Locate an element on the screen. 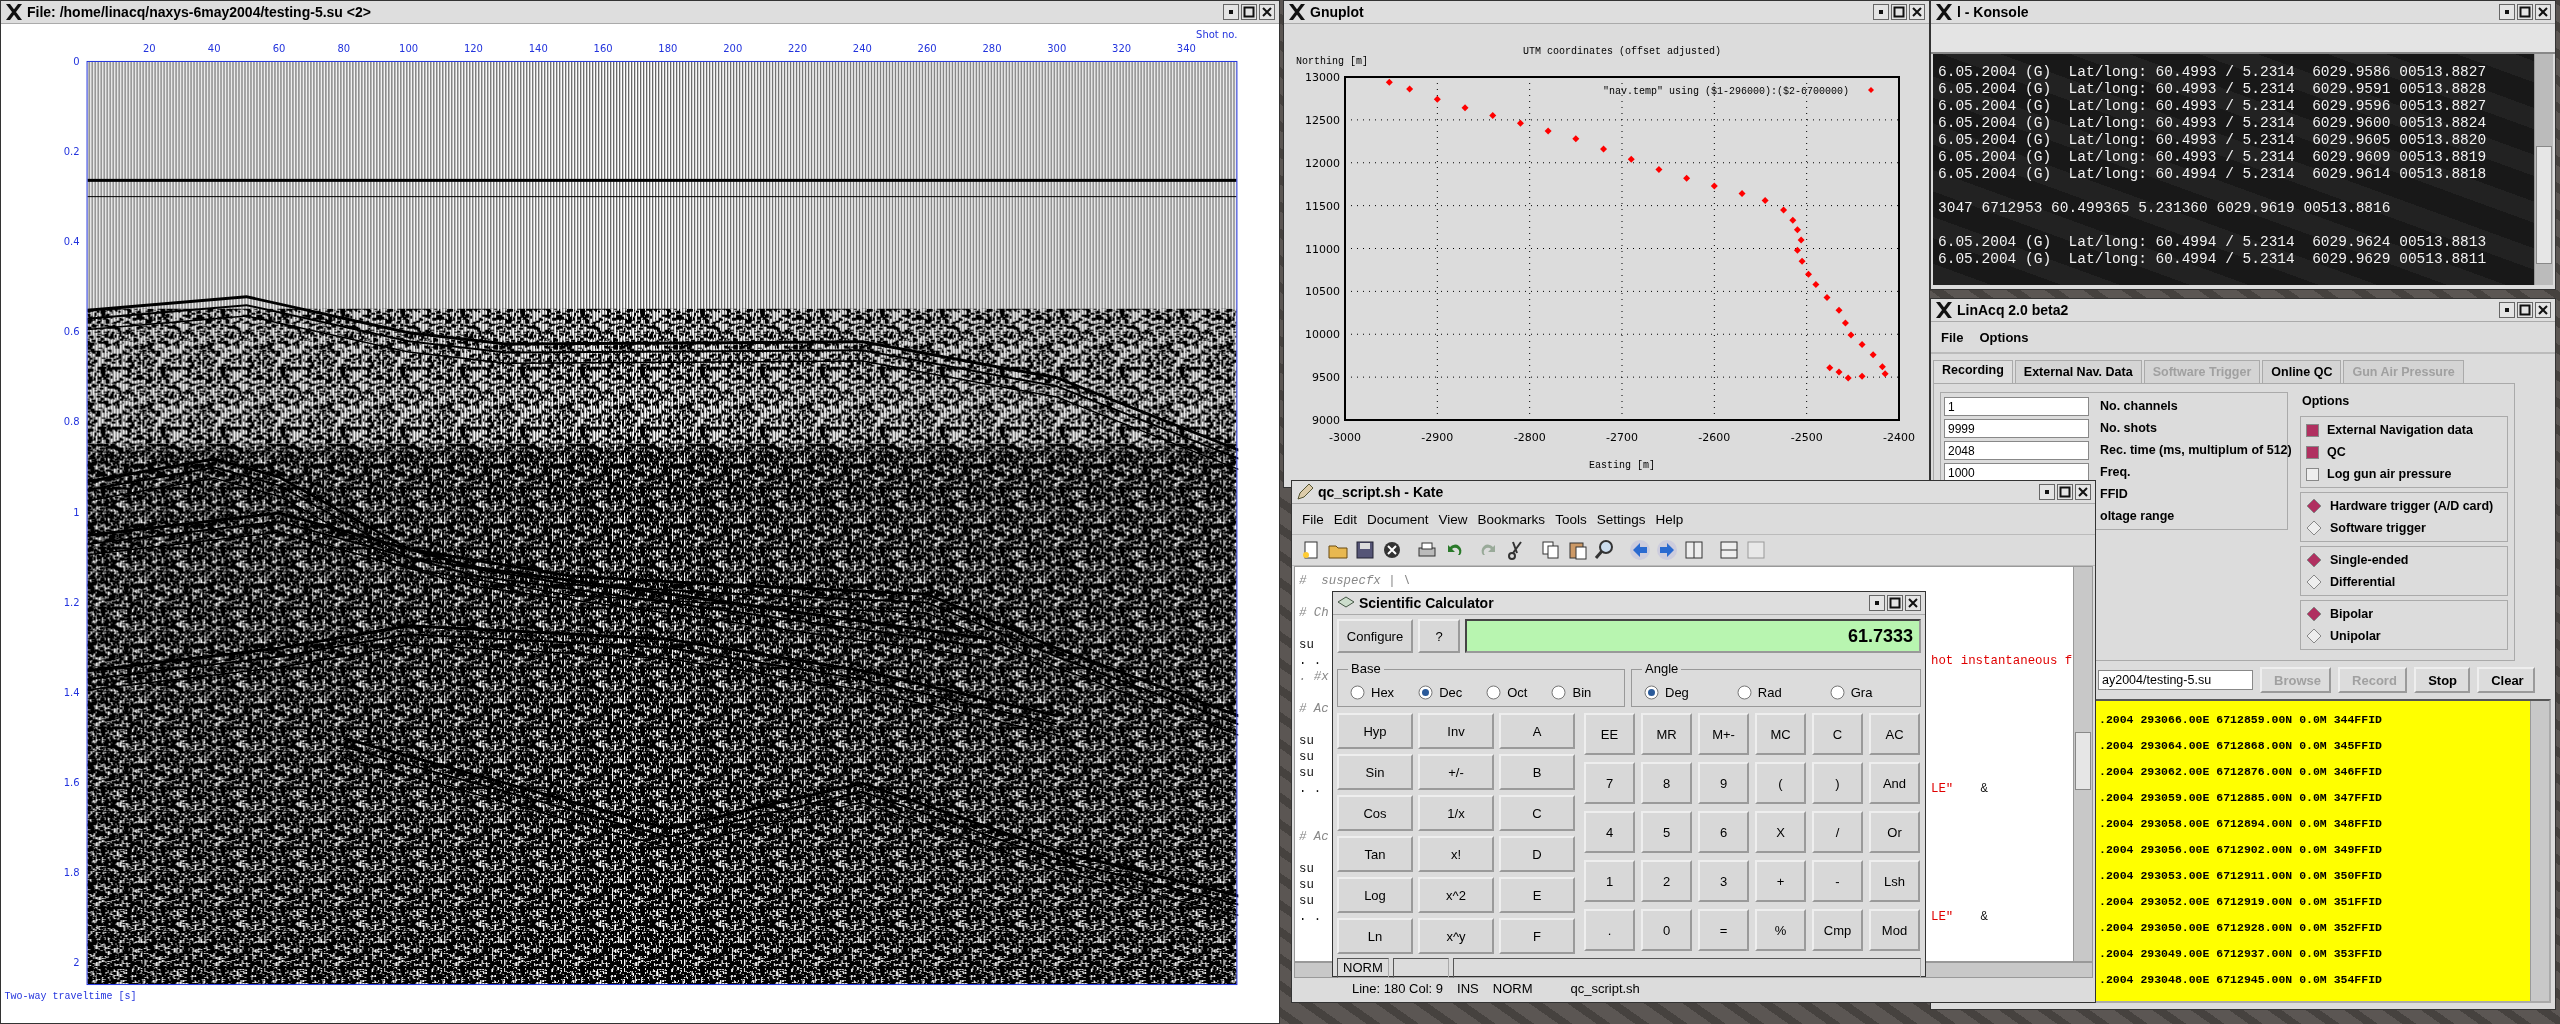 The width and height of the screenshot is (2560, 1024). menu-item: Edit is located at coordinates (1345, 519).